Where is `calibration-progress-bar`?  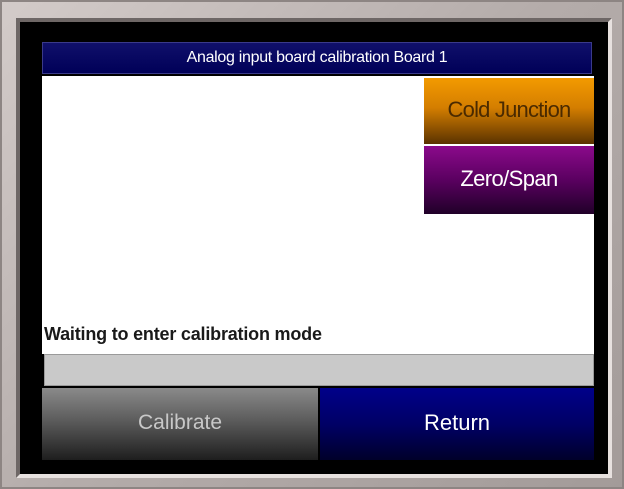 calibration-progress-bar is located at coordinates (319, 370).